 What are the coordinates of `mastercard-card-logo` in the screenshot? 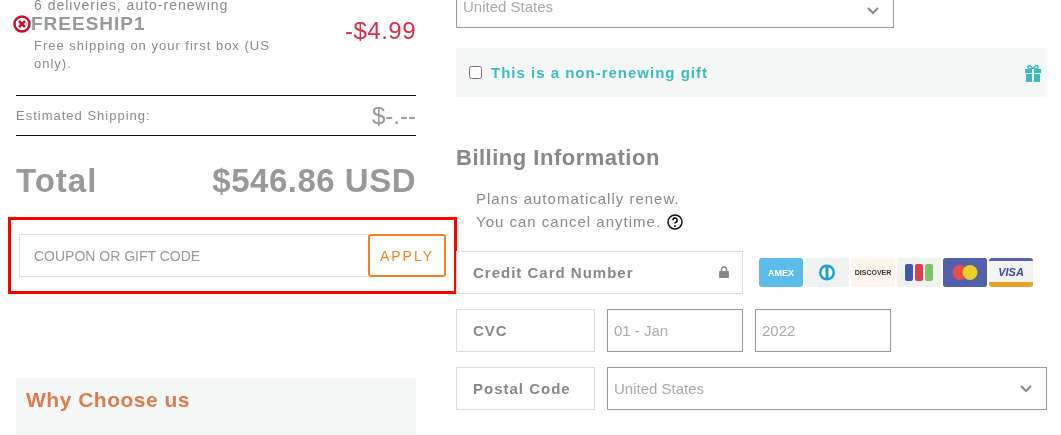 It's located at (965, 272).